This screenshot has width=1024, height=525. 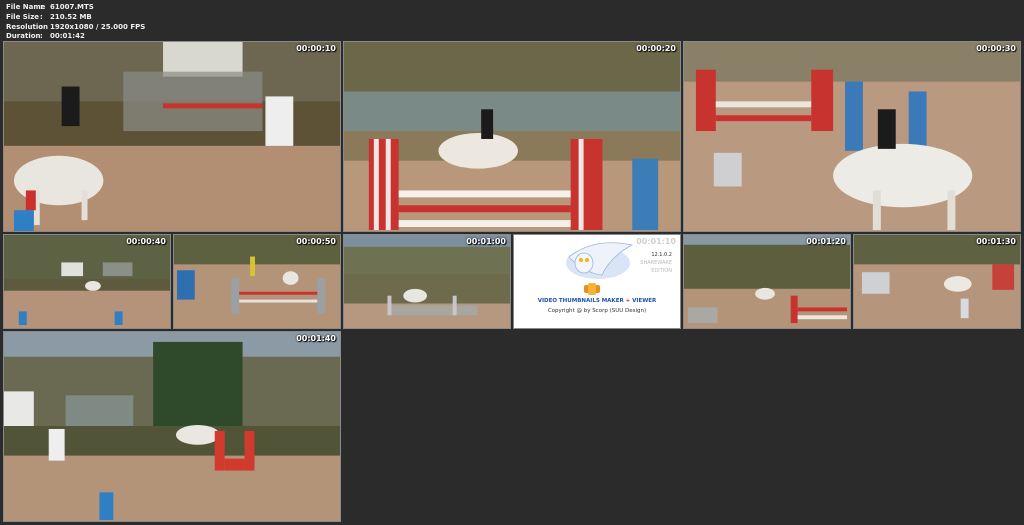 What do you see at coordinates (656, 241) in the screenshot?
I see `thumbnail-timestamp: 00:01:10` at bounding box center [656, 241].